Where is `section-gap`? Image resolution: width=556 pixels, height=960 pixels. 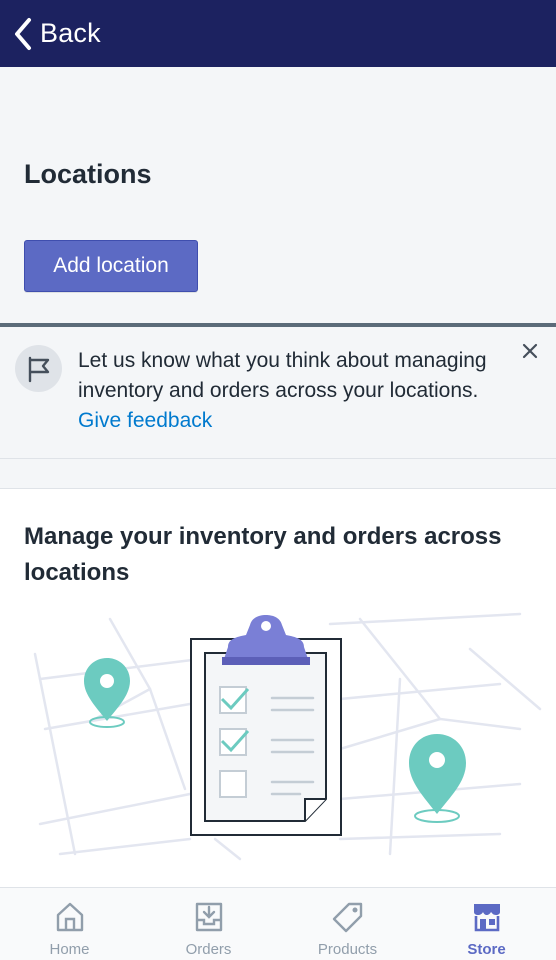 section-gap is located at coordinates (278, 474).